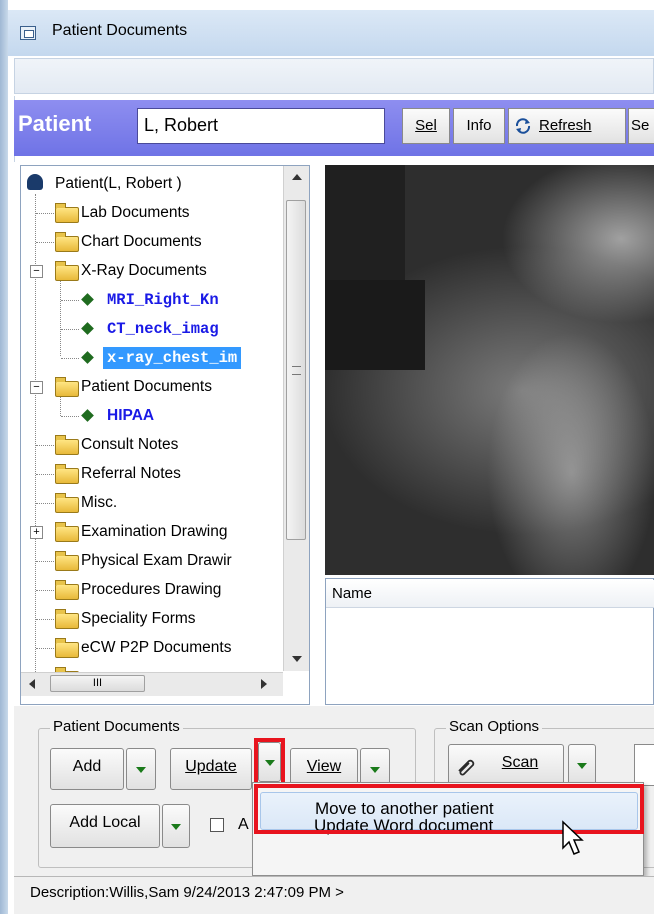  Describe the element at coordinates (141, 241) in the screenshot. I see `tree-item-label: Chart Documents` at that location.